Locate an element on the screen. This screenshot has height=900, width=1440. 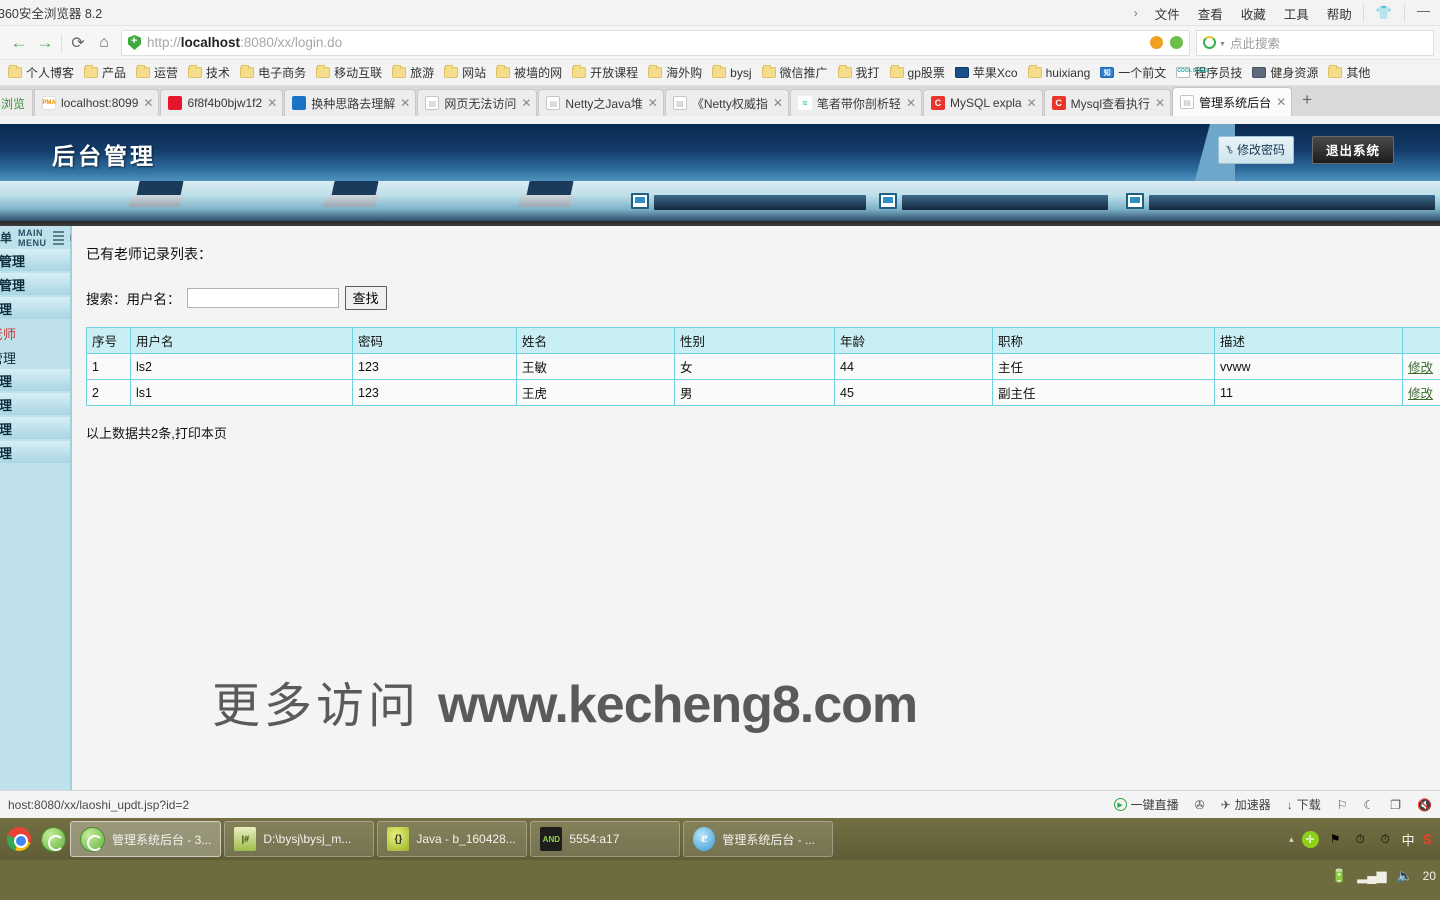
translate-icon is located at coordinates (1176, 42).